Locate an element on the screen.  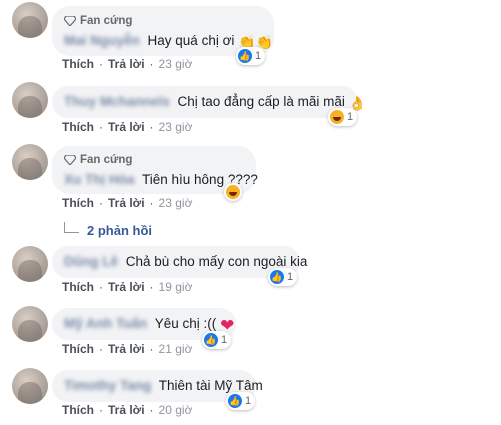
comment-text: Hay quá chị ơi is located at coordinates (191, 40).